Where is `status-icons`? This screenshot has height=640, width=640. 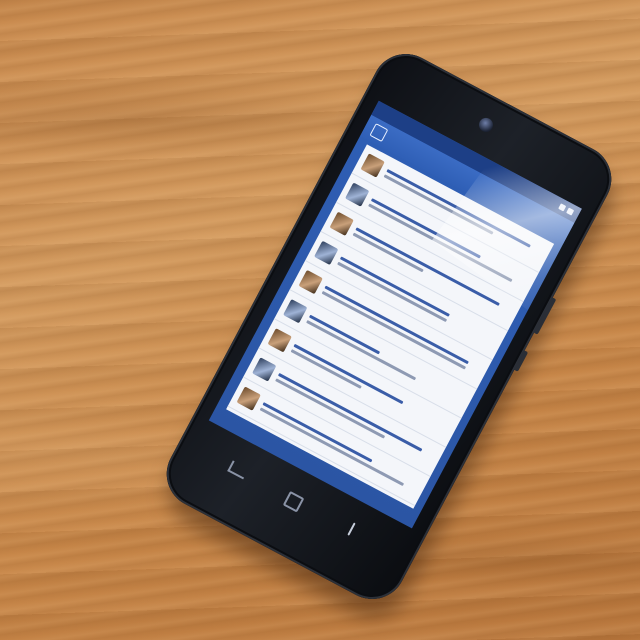 status-icons is located at coordinates (566, 209).